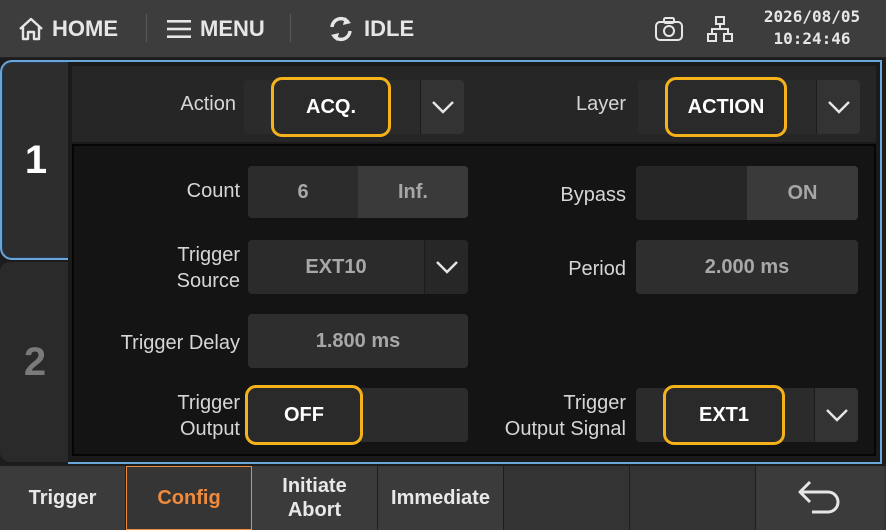 The height and width of the screenshot is (530, 886). I want to click on top-bar: HOME MENU IDLE 2026/08/05 10:24:46, so click(443, 29).